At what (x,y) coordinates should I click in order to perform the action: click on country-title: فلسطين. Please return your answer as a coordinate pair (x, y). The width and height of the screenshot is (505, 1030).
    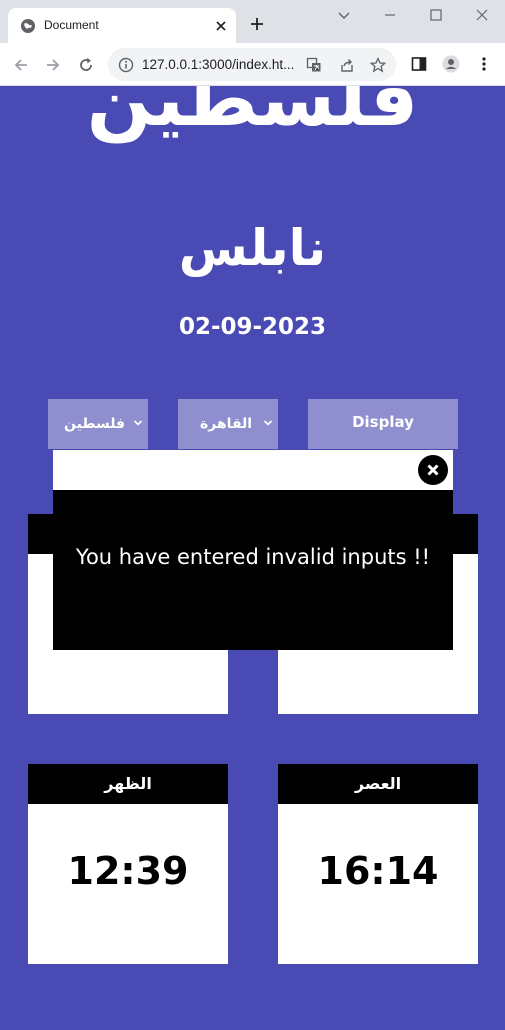
    Looking at the image, I should click on (252, 114).